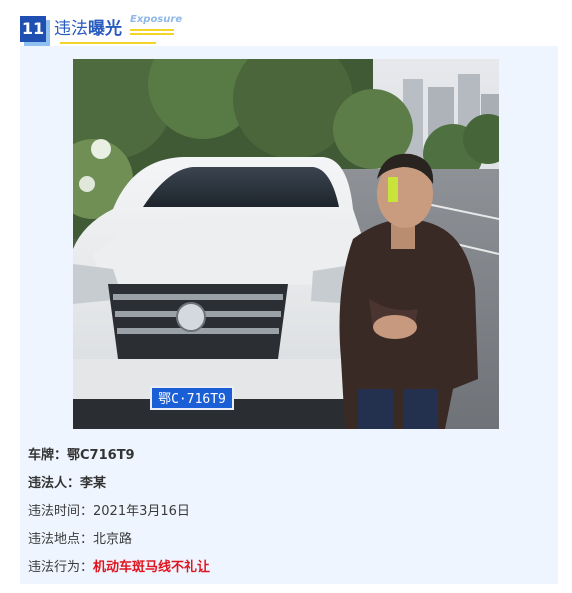  What do you see at coordinates (101, 455) in the screenshot?
I see `plate-value: 鄂C716T9` at bounding box center [101, 455].